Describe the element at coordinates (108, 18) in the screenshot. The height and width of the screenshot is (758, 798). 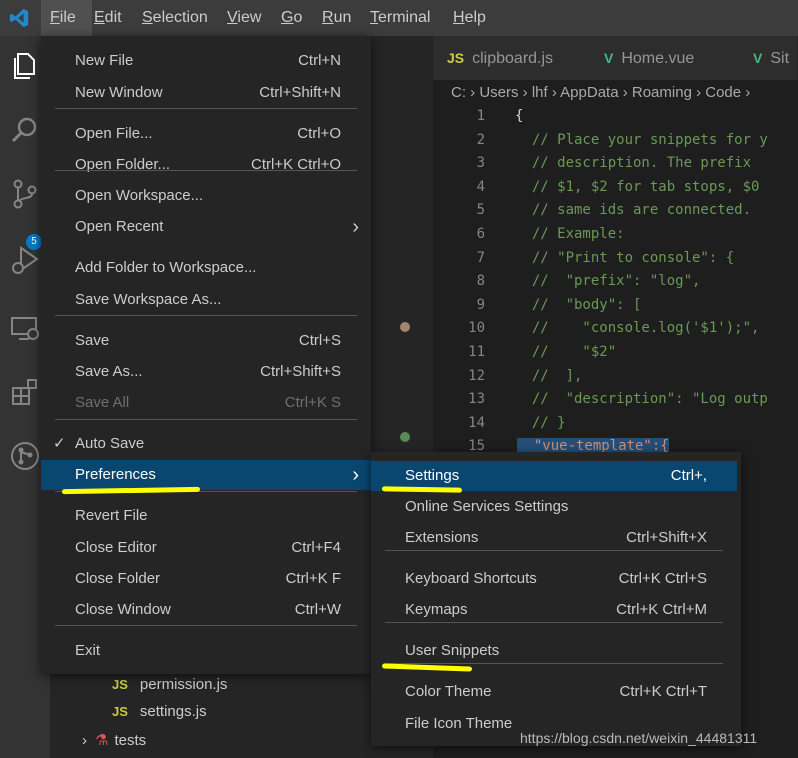
I see `menu-edit: Edit` at that location.